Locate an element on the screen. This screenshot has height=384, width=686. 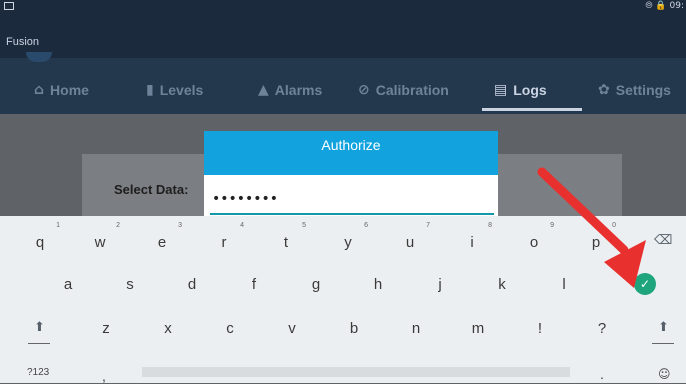
annotation-arrow is located at coordinates (591, 227).